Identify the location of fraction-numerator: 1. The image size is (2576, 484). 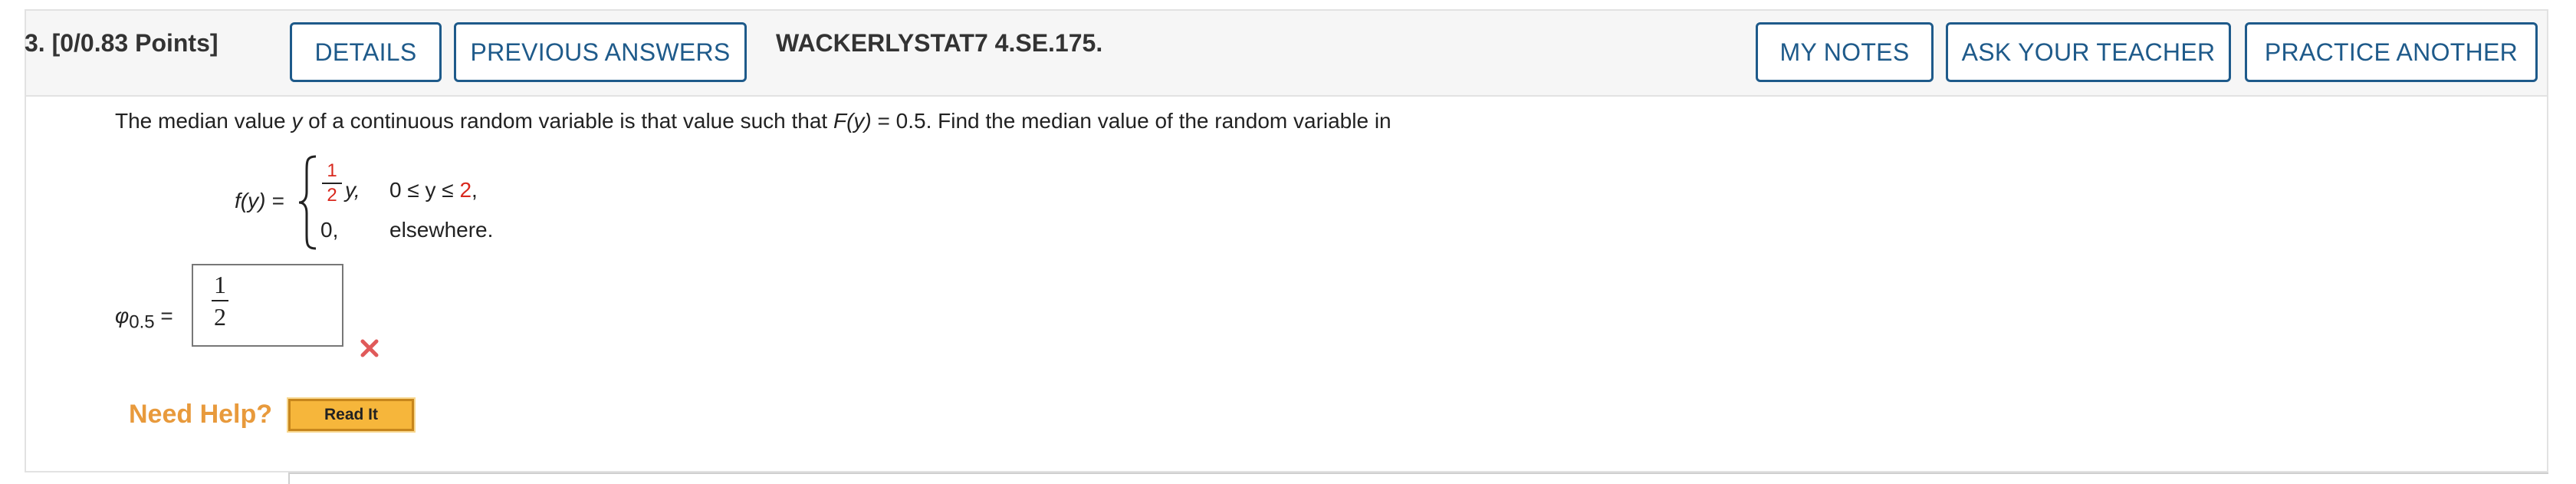
(332, 170).